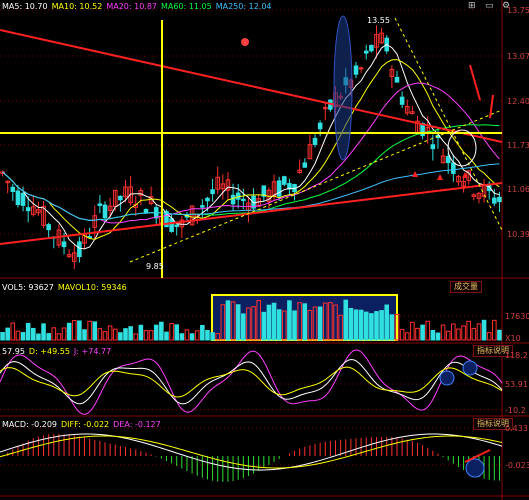 This screenshot has height=500, width=529. What do you see at coordinates (155, 266) in the screenshot?
I see `low-price-marker: 9.85` at bounding box center [155, 266].